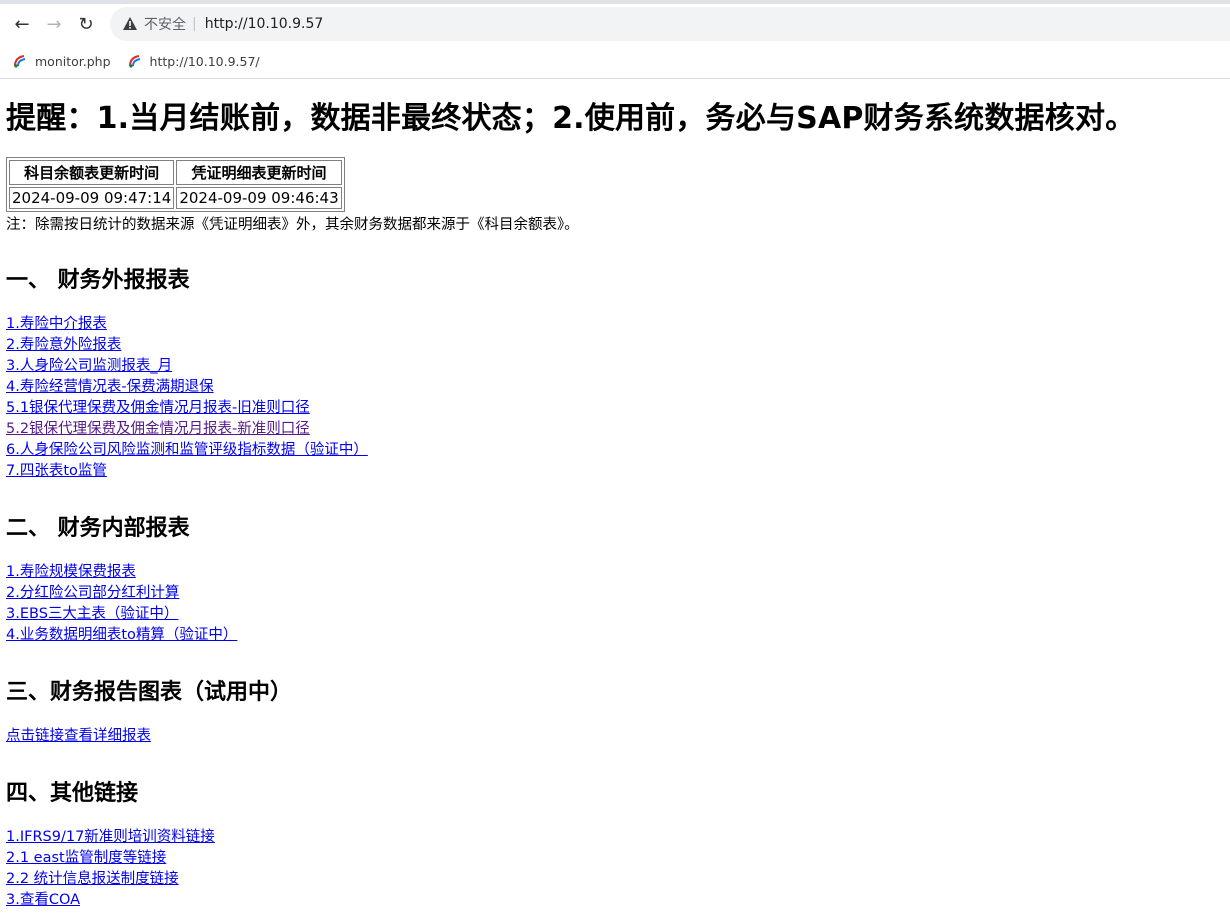  I want to click on back-button: ←, so click(22, 24).